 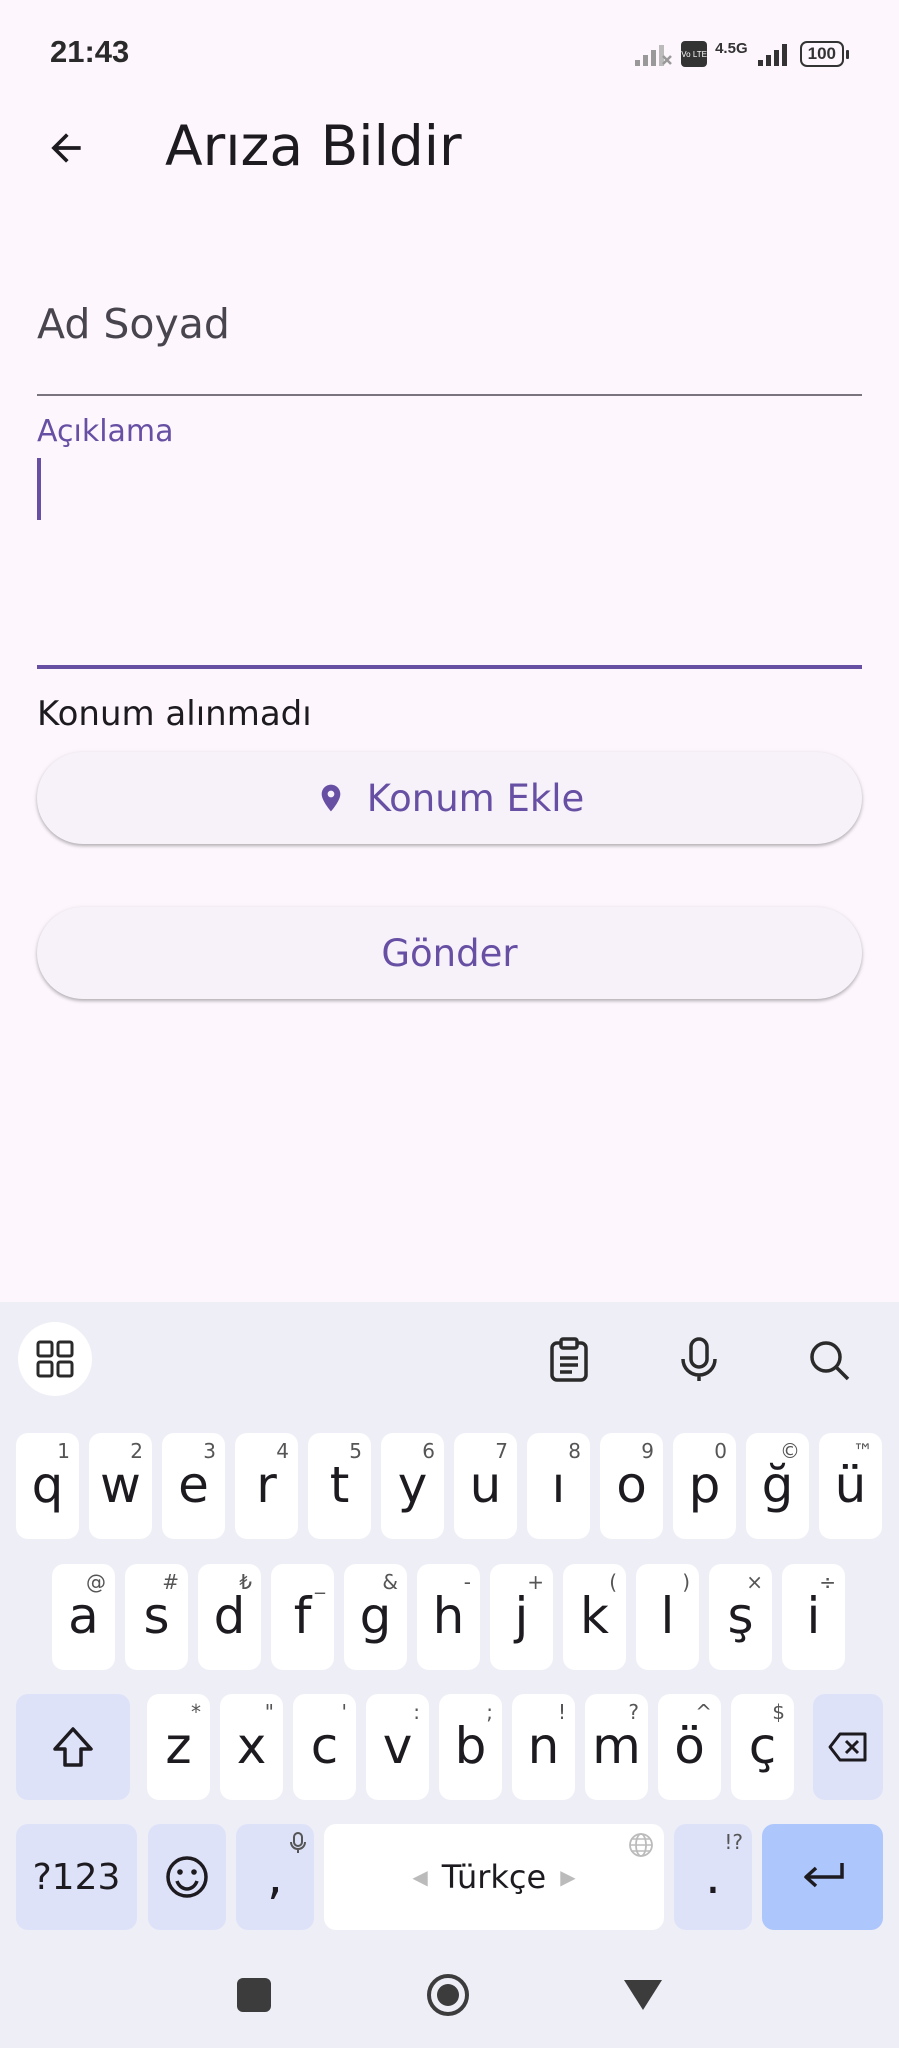 I want to click on key-label: s, so click(x=156, y=1616).